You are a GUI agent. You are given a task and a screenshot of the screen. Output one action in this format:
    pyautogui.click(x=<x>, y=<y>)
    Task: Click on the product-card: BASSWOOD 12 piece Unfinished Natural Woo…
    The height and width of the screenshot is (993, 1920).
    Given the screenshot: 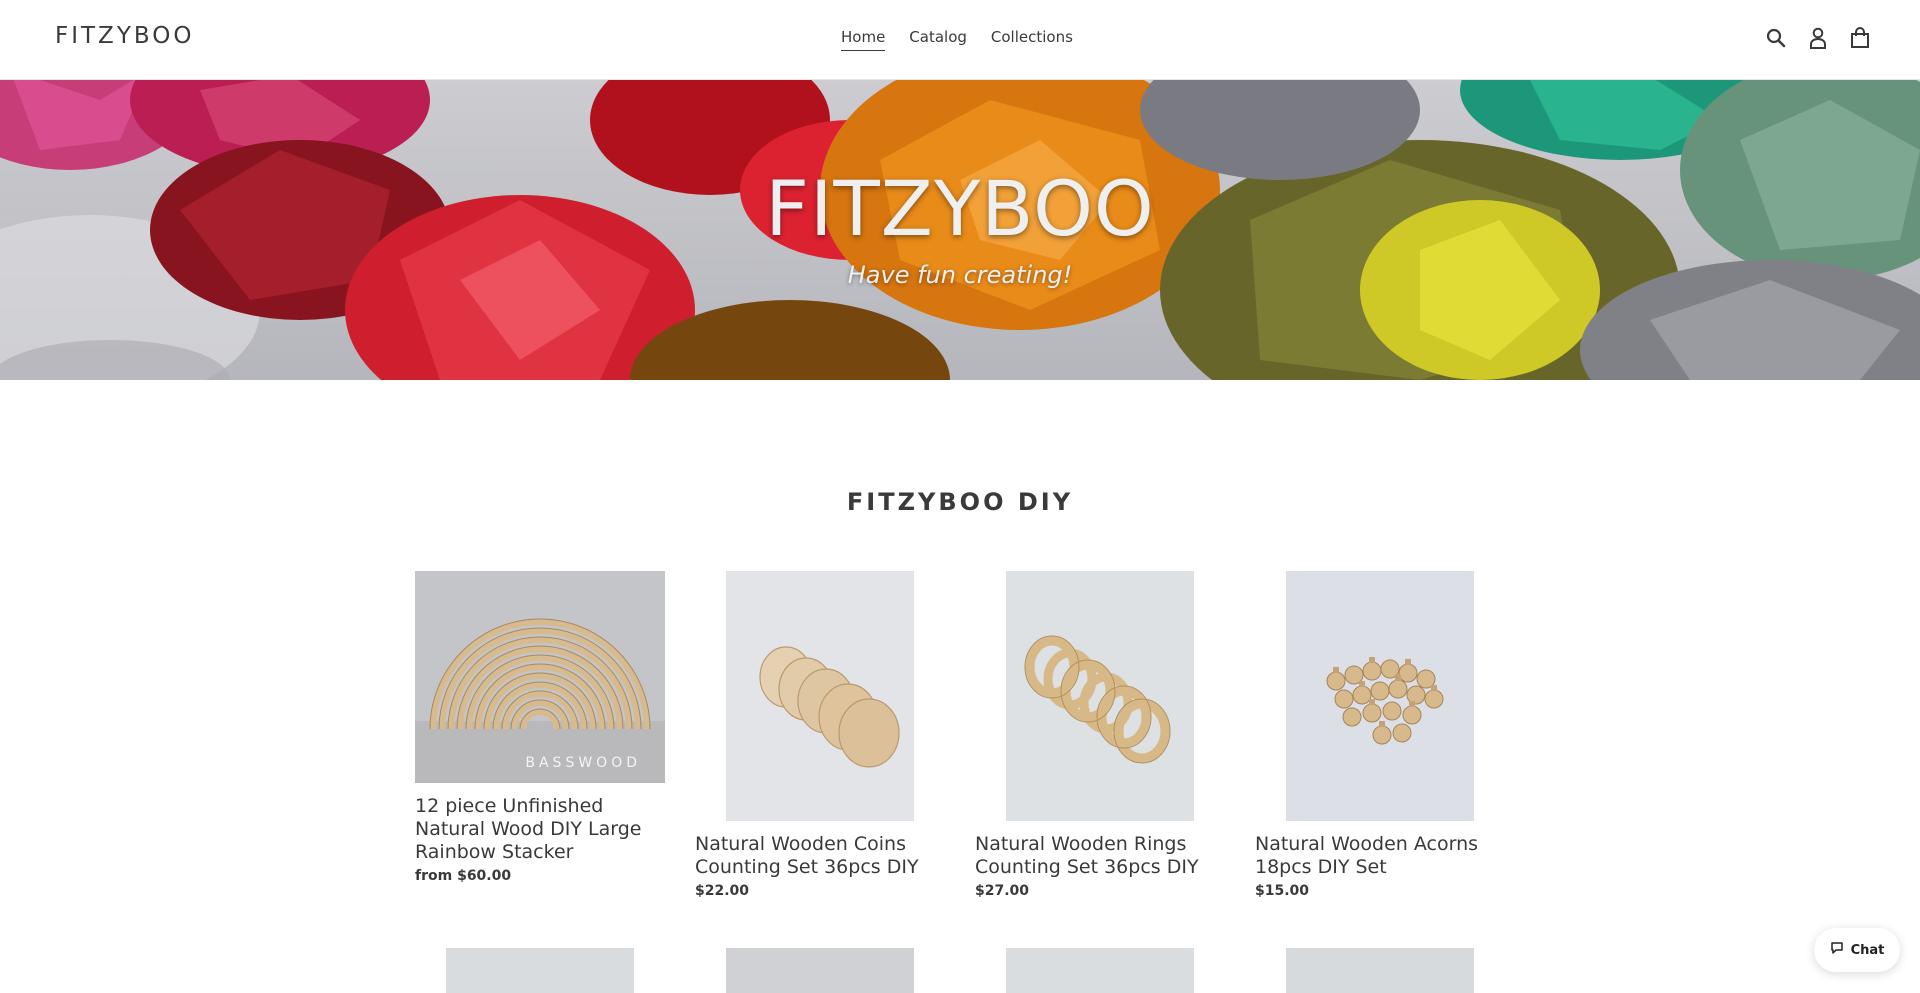 What is the action you would take?
    pyautogui.click(x=540, y=727)
    